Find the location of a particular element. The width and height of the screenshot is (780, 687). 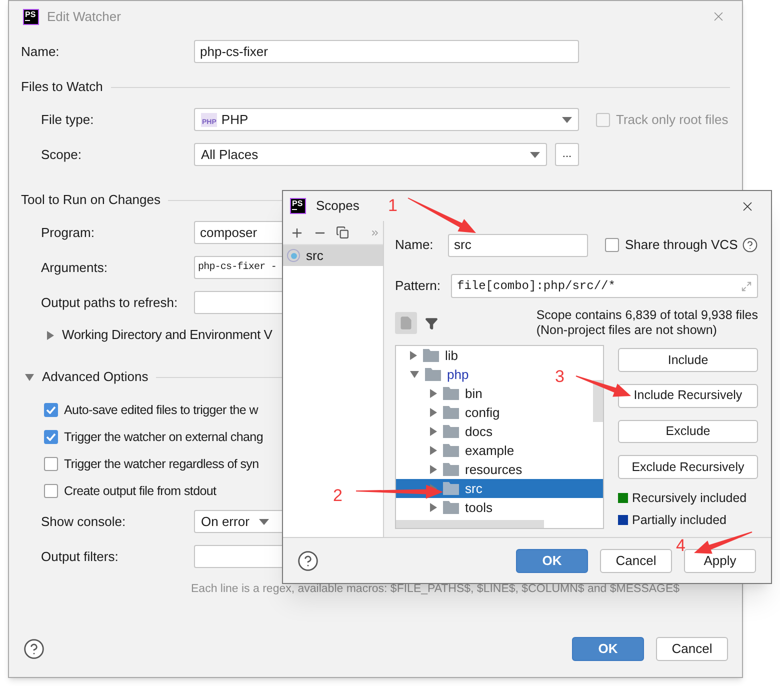

section-title: Tool to Run on Changes is located at coordinates (90, 200).